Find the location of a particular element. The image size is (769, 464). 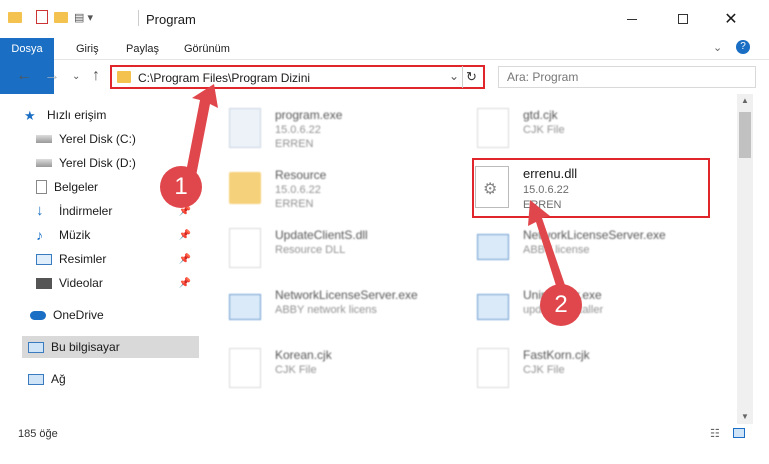

scroll-down-icon: ▼ is located at coordinates (745, 416).